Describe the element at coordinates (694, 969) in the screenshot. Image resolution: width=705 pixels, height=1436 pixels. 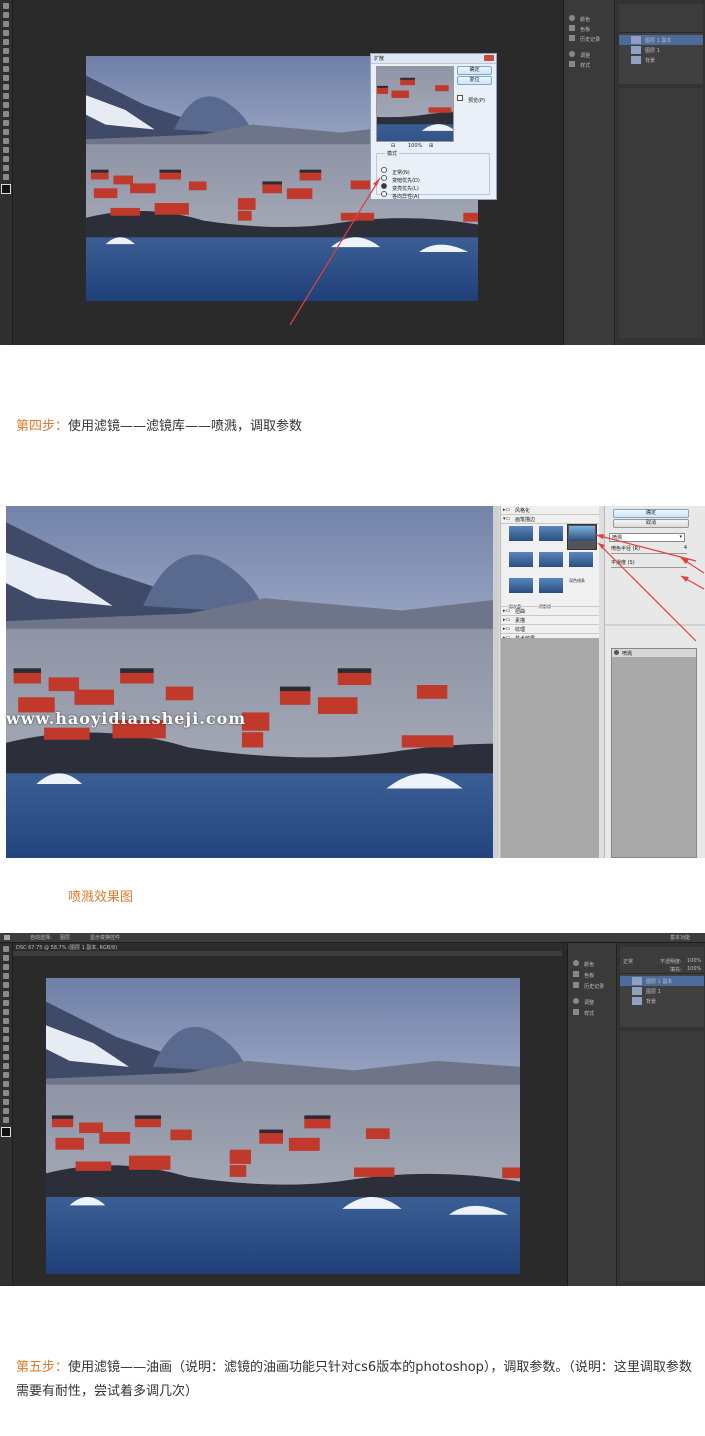
I see `fill-value: 100%` at that location.